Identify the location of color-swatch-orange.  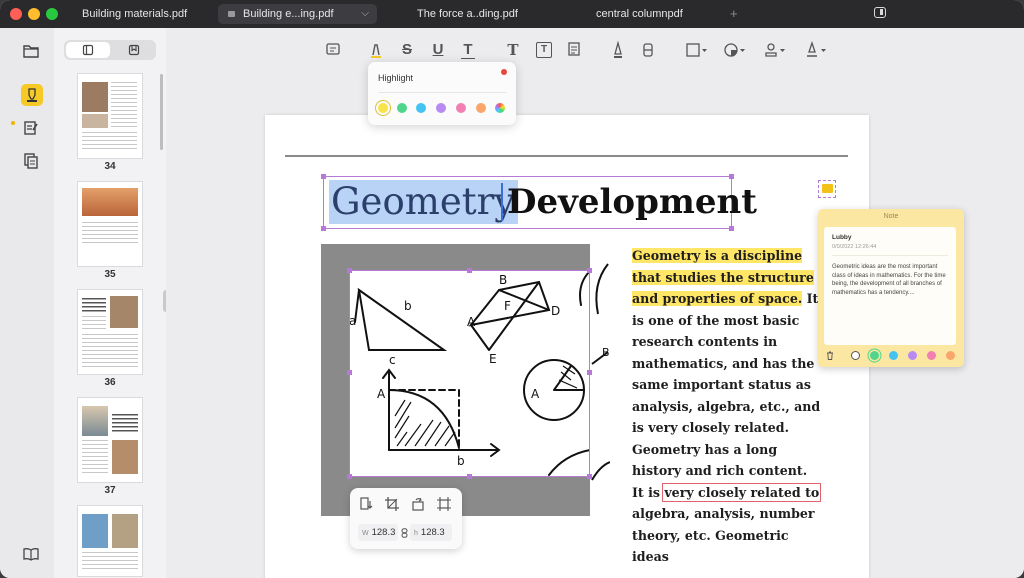
(481, 108).